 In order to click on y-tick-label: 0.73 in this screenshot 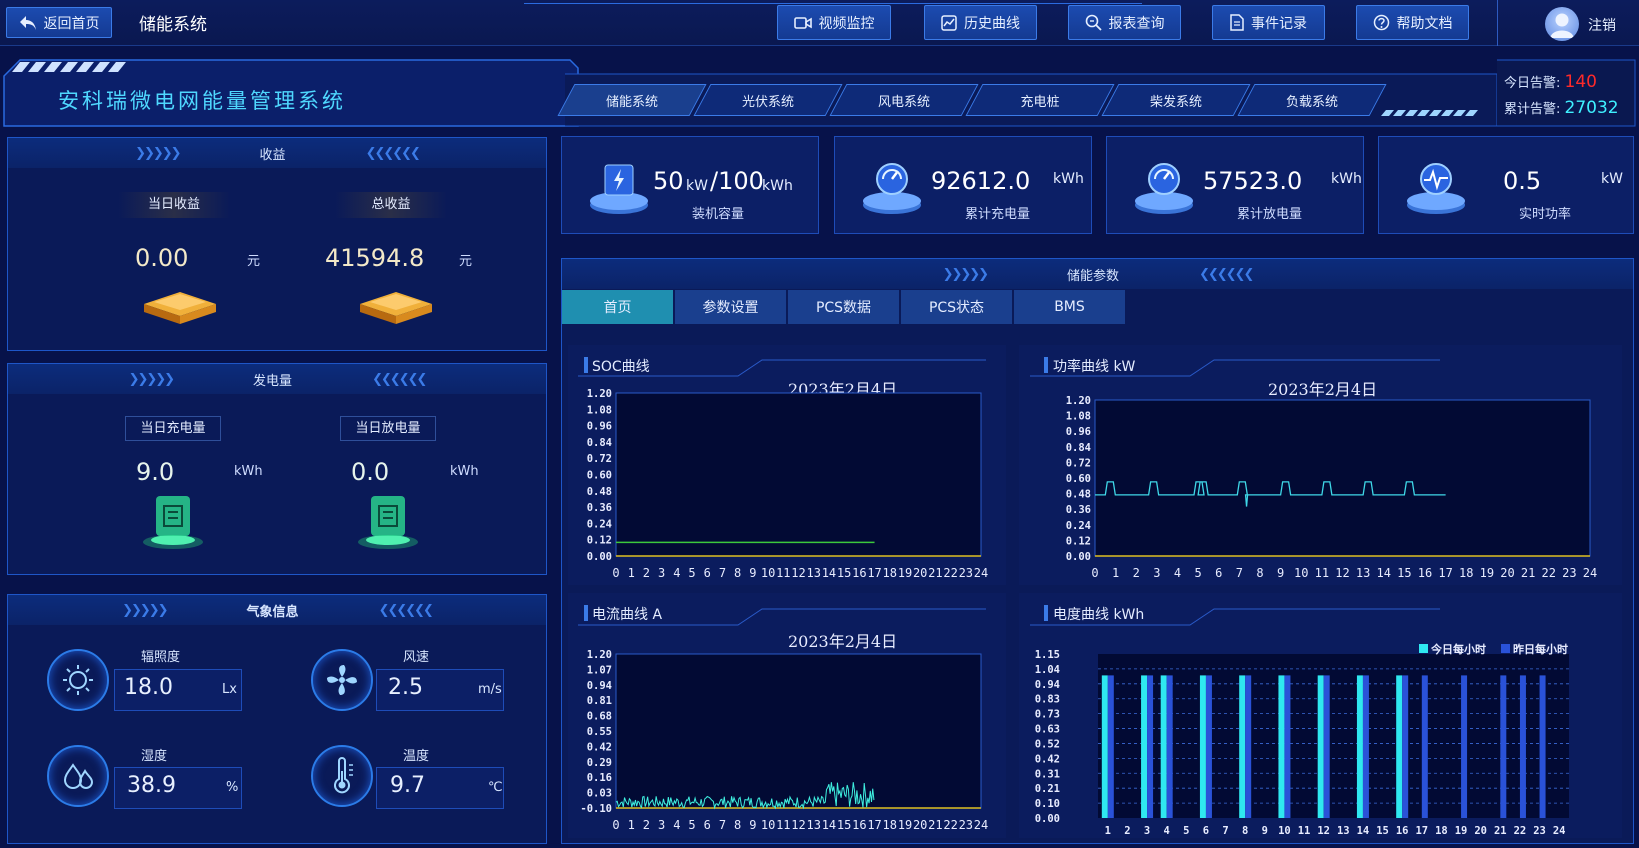, I will do `click(1047, 715)`.